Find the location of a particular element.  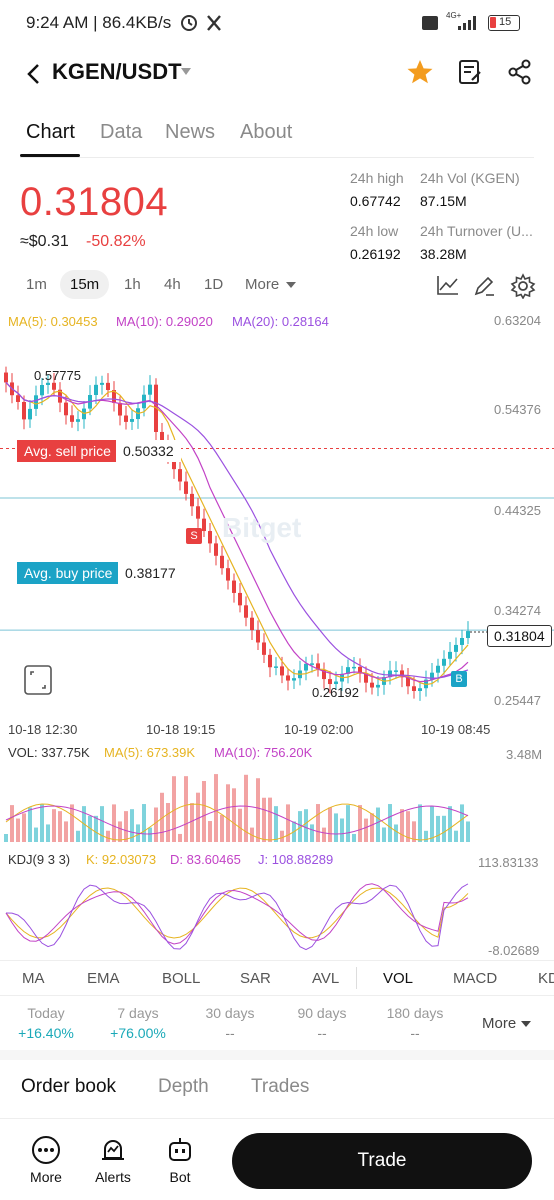

section-divider is located at coordinates (277, 1055).